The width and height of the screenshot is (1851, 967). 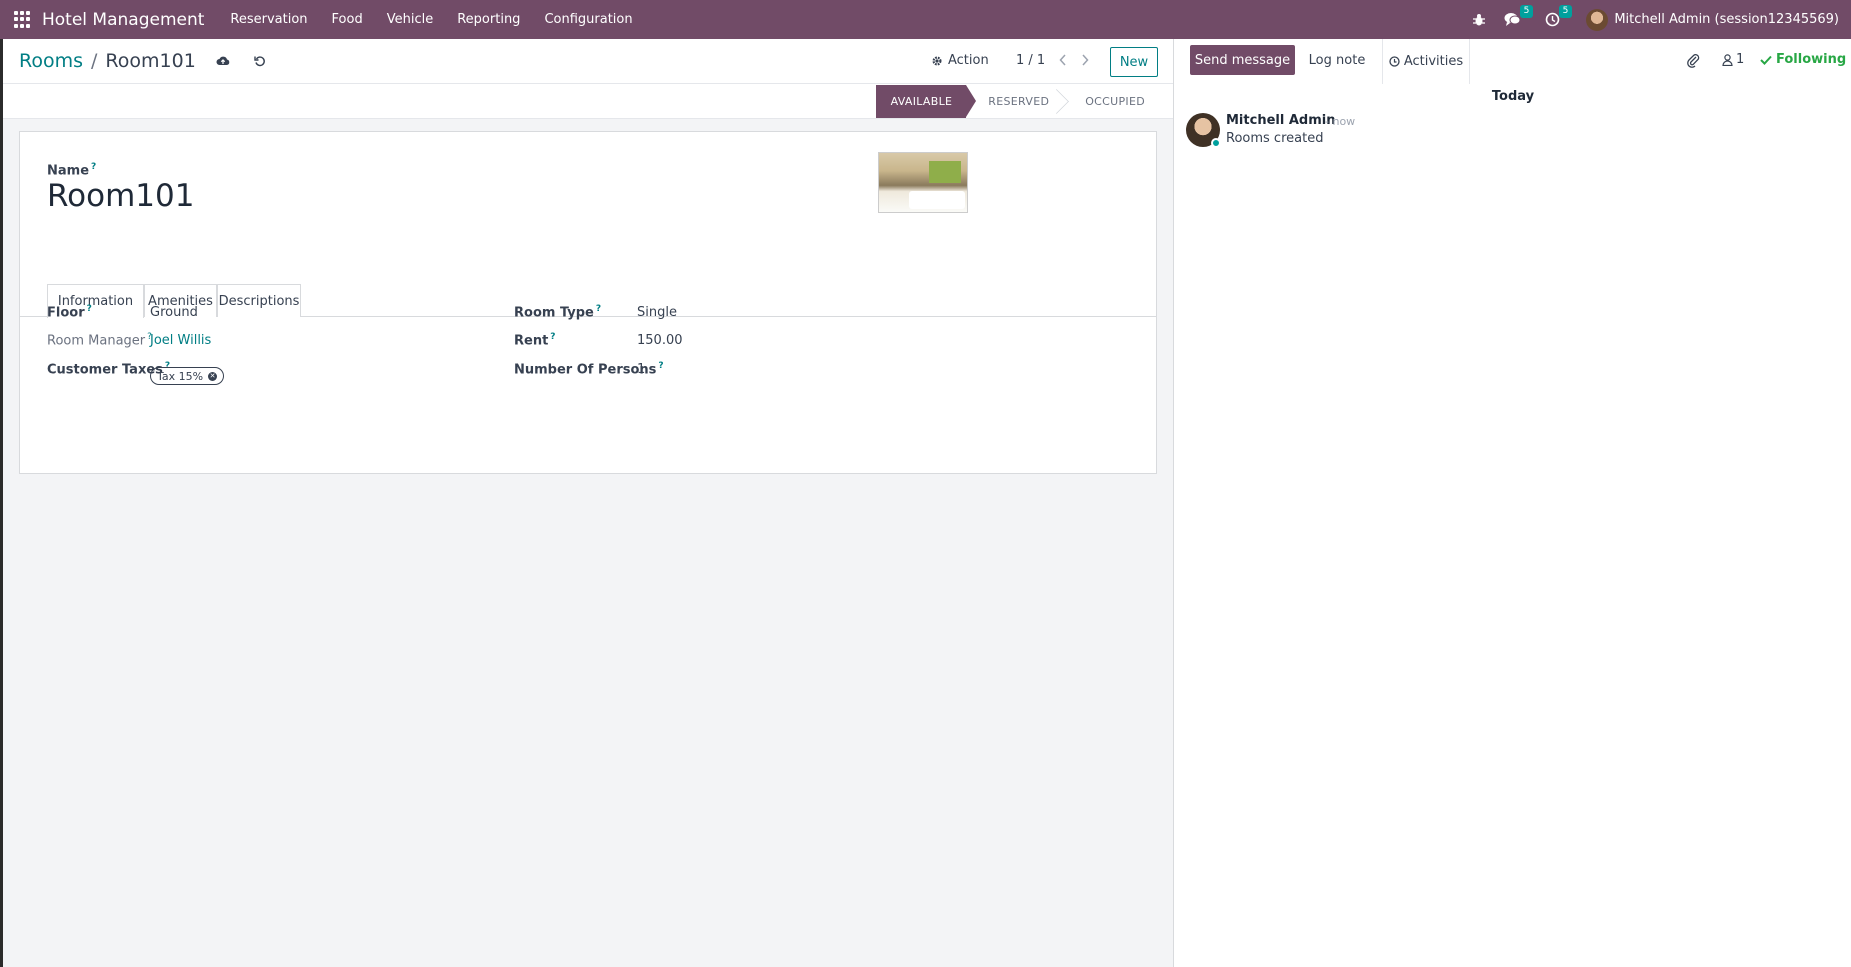 What do you see at coordinates (1526, 11) in the screenshot?
I see `messages-count-badge: 5` at bounding box center [1526, 11].